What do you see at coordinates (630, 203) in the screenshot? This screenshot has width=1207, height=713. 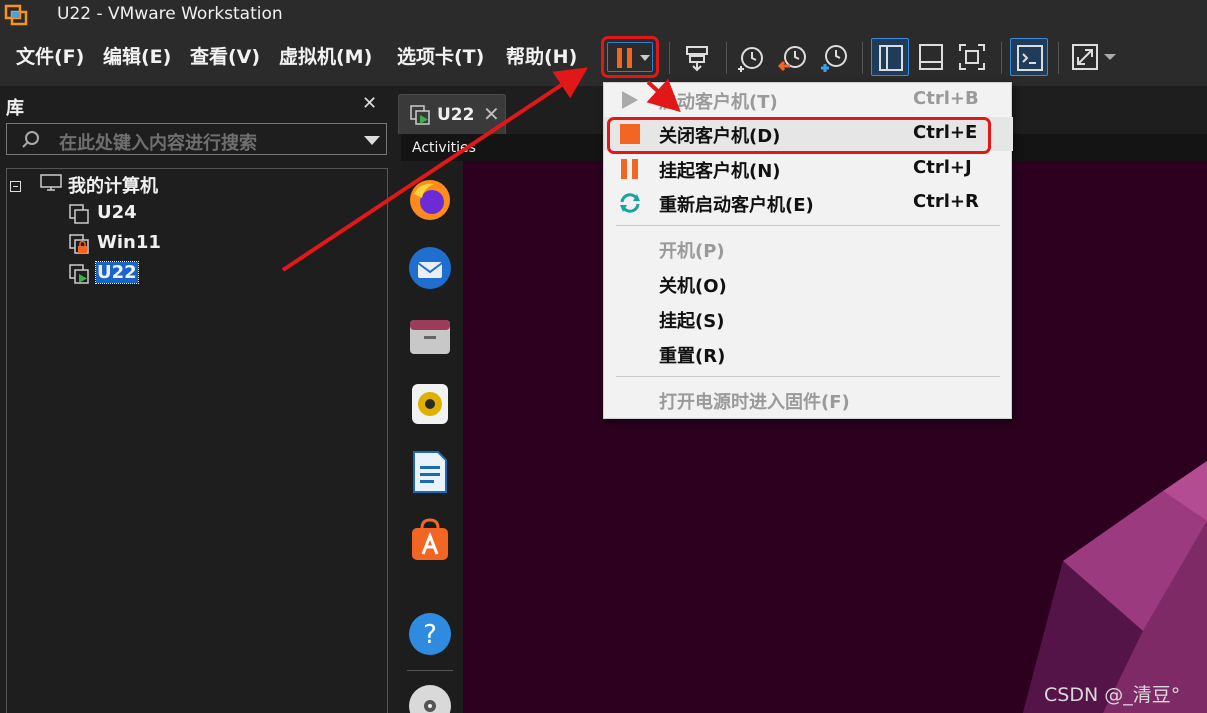 I see `restart-icon` at bounding box center [630, 203].